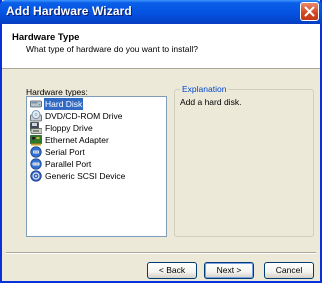 The image size is (322, 283). Describe the element at coordinates (204, 89) in the screenshot. I see `explanation-label: Explanation` at that location.